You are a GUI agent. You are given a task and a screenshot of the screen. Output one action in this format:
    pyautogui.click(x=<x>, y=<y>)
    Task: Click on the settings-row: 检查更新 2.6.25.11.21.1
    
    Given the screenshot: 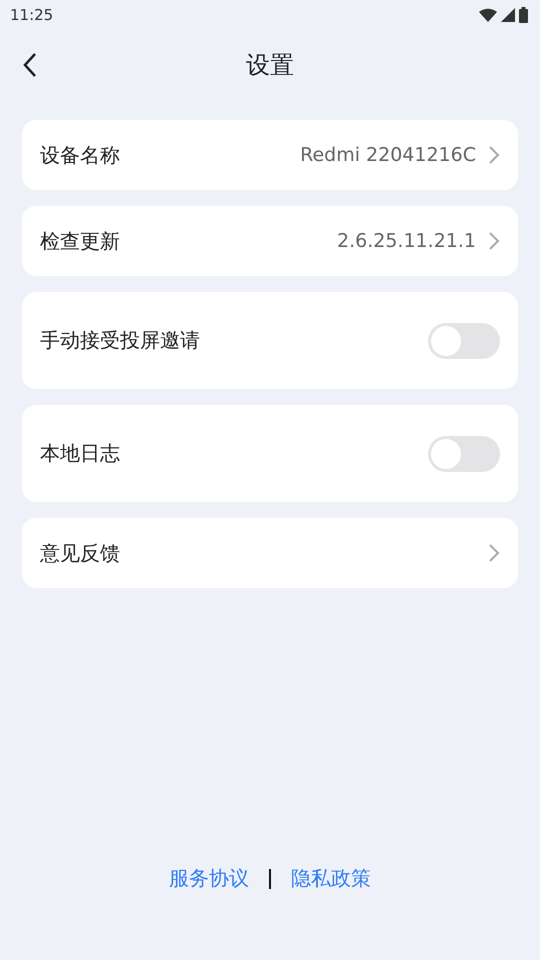 What is the action you would take?
    pyautogui.click(x=270, y=241)
    